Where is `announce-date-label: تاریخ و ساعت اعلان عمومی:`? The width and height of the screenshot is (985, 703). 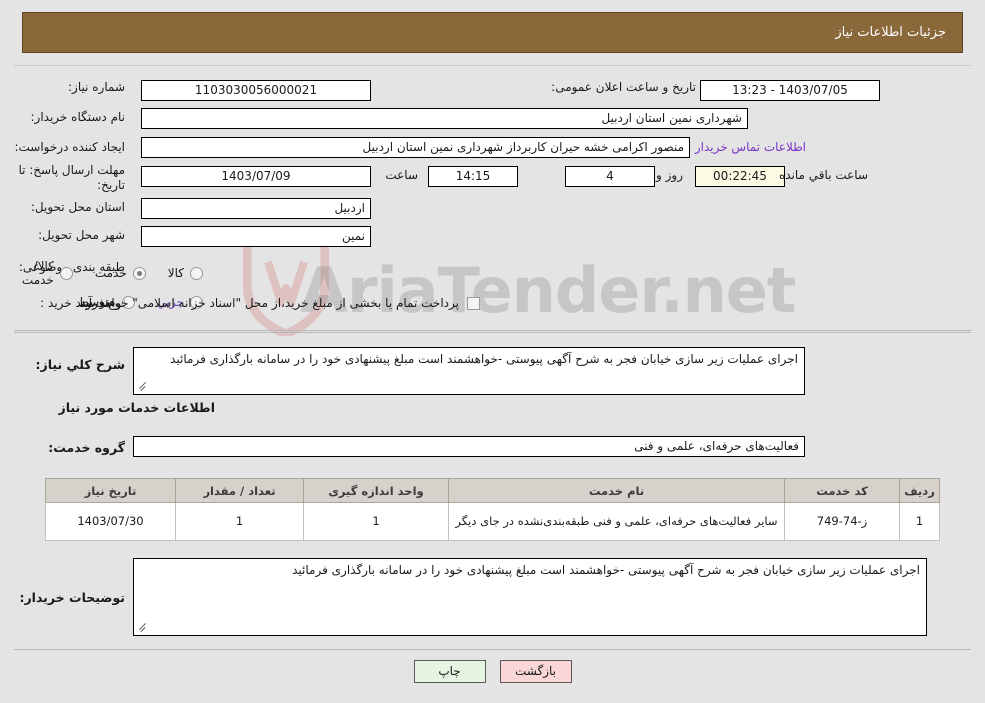
announce-date-label: تاریخ و ساعت اعلان عمومی: is located at coordinates (623, 87).